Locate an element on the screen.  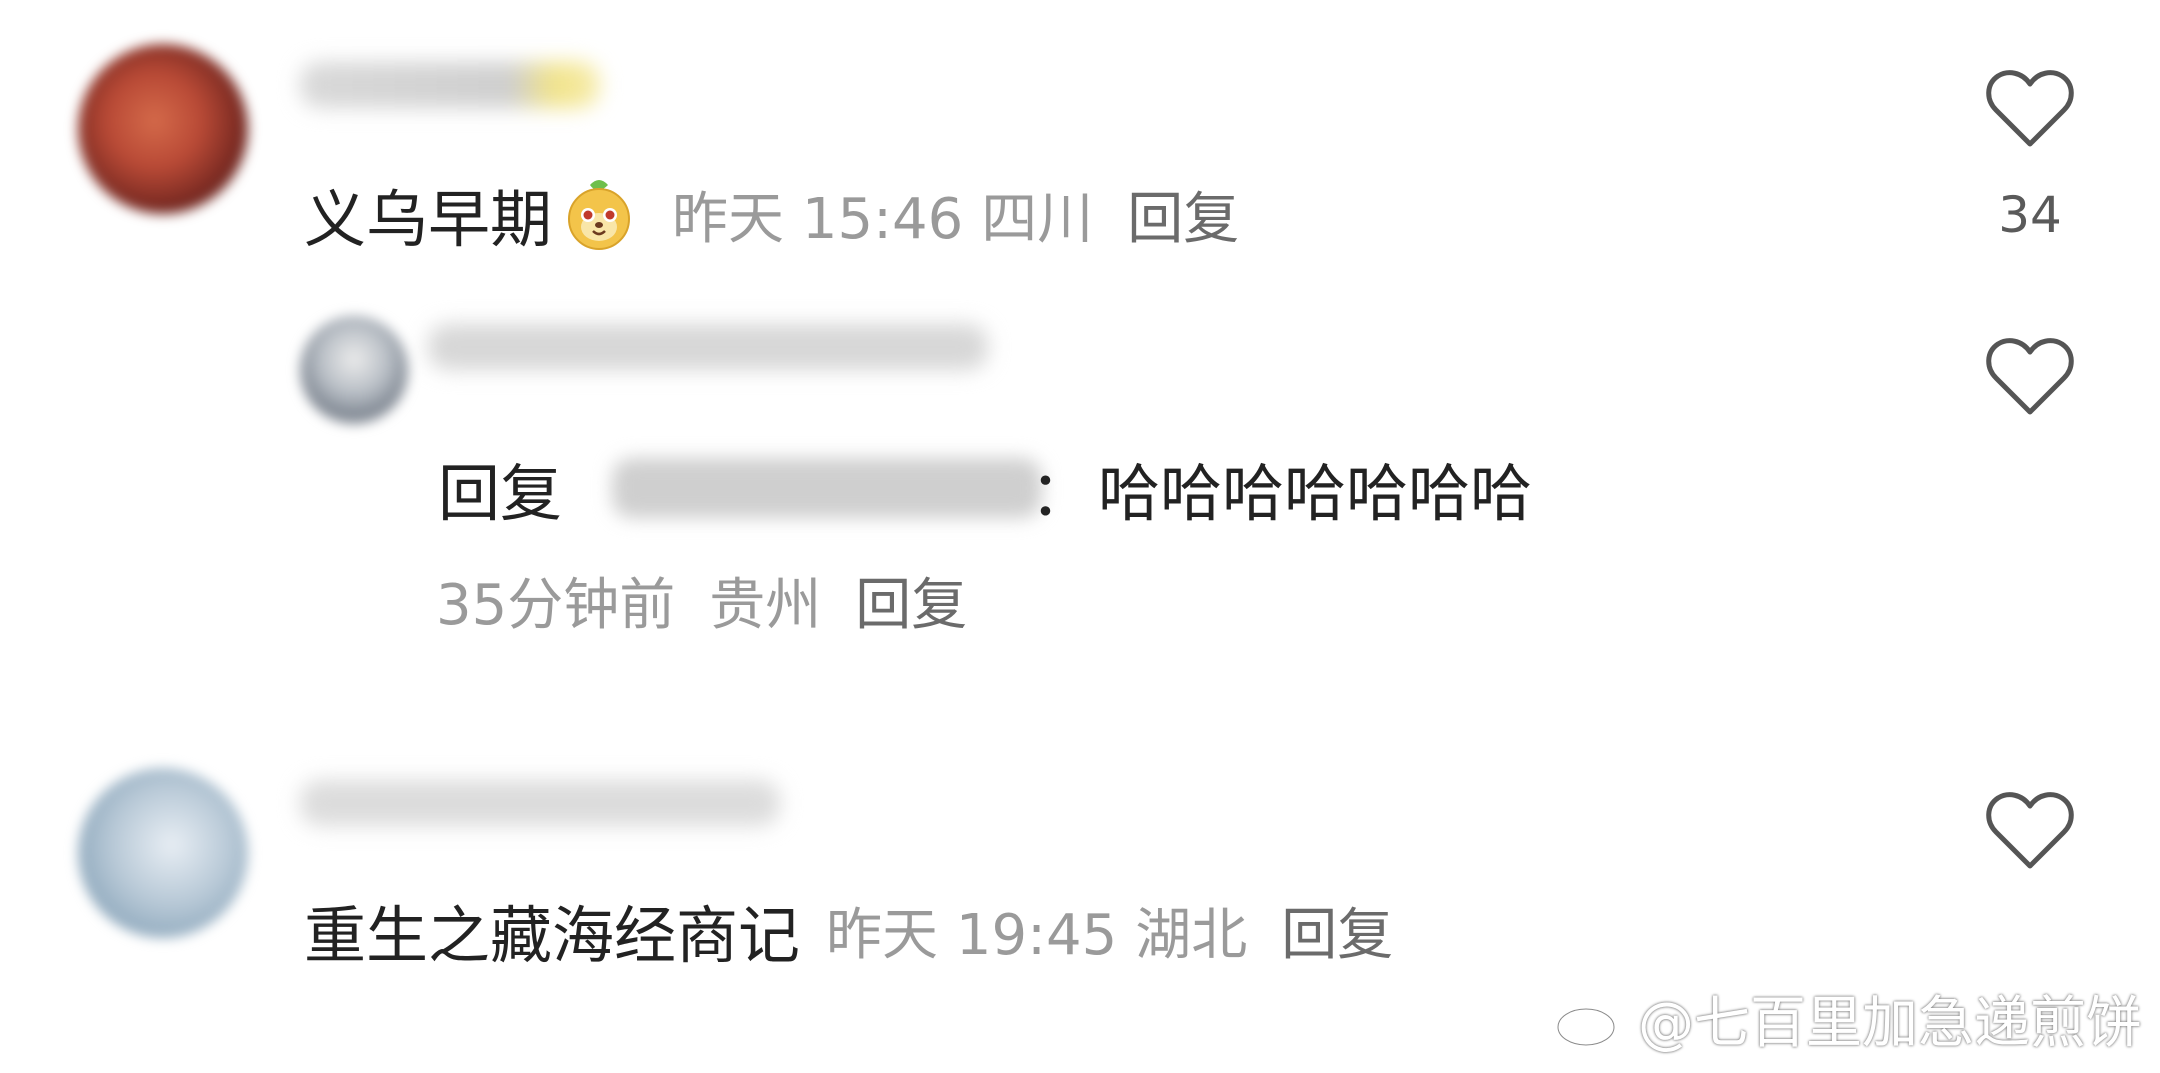
comment-location: 湖北 is located at coordinates (1191, 935).